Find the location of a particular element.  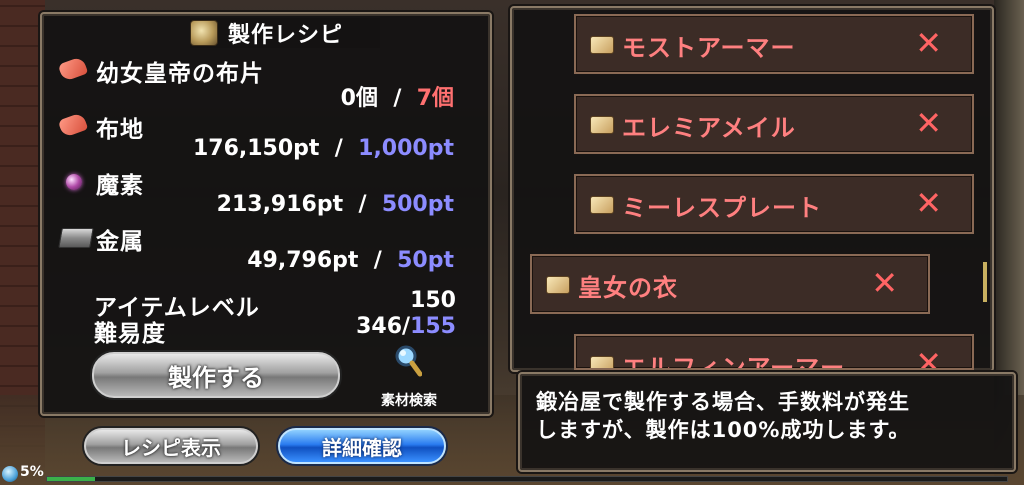

material-search-label: 素材検索 is located at coordinates (409, 401).